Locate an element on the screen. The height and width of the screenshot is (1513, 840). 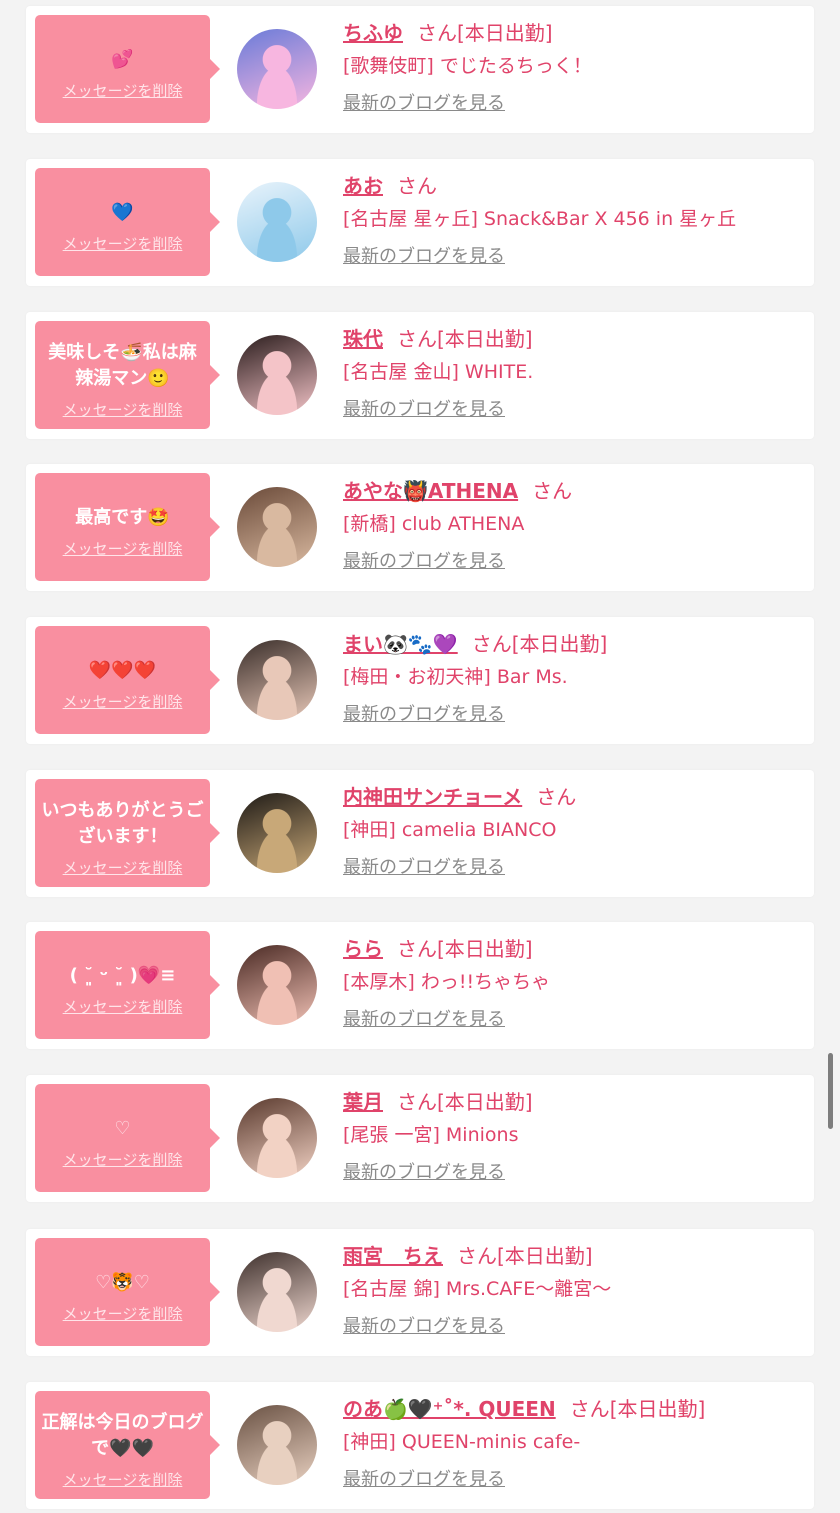
message-bubble: 💙 メッセージを削除 is located at coordinates (127, 222).